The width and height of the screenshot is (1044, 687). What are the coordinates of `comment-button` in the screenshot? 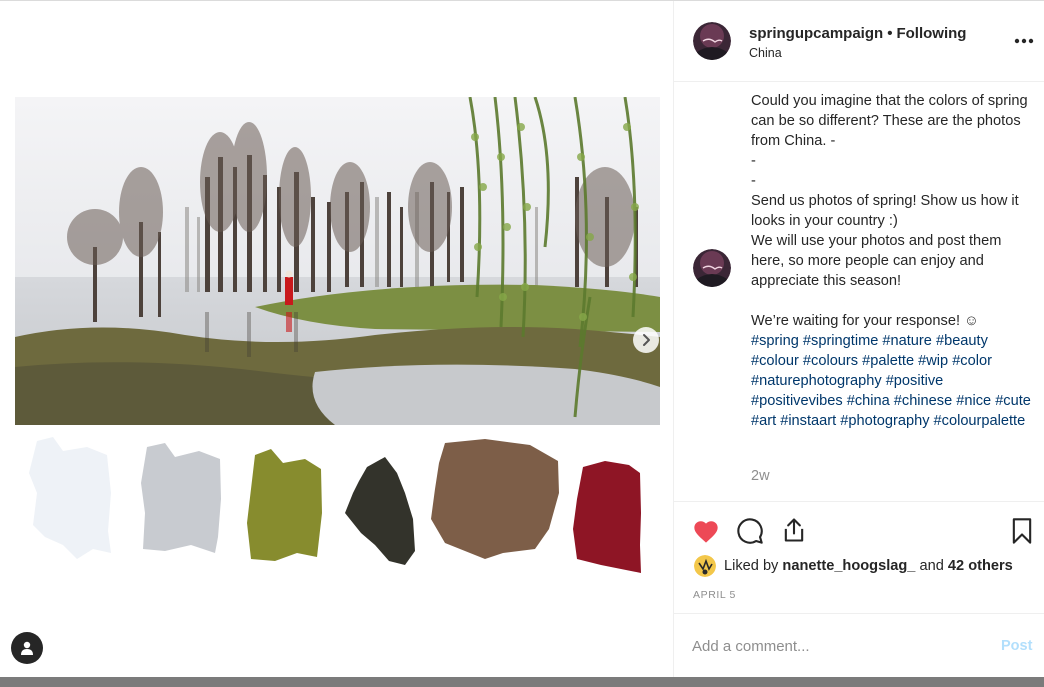 It's located at (750, 531).